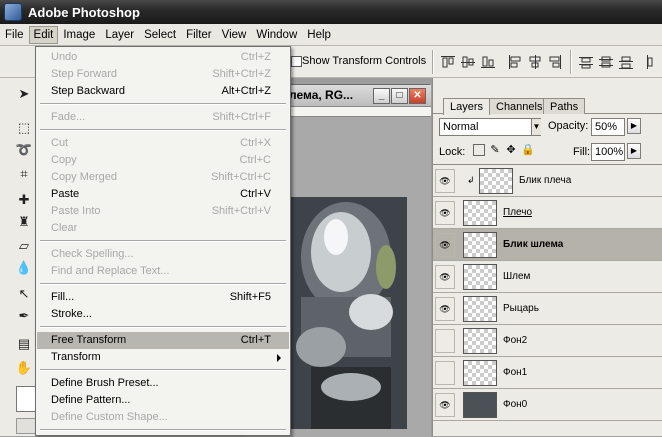 This screenshot has width=662, height=437. Describe the element at coordinates (163, 160) in the screenshot. I see `menu-item-copy: Copy Ctrl+C` at that location.